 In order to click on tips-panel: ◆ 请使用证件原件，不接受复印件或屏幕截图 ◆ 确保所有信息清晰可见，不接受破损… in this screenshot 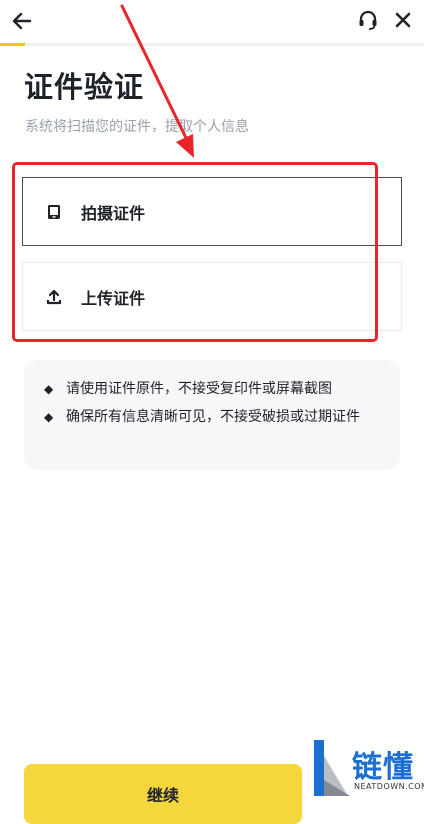, I will do `click(212, 415)`.